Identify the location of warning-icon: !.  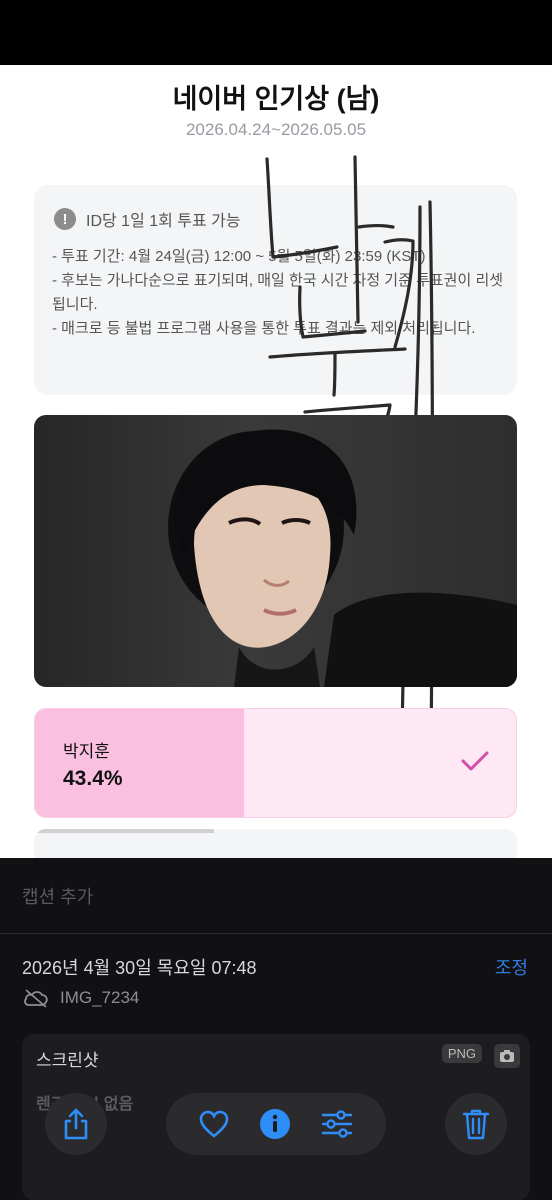
(65, 219).